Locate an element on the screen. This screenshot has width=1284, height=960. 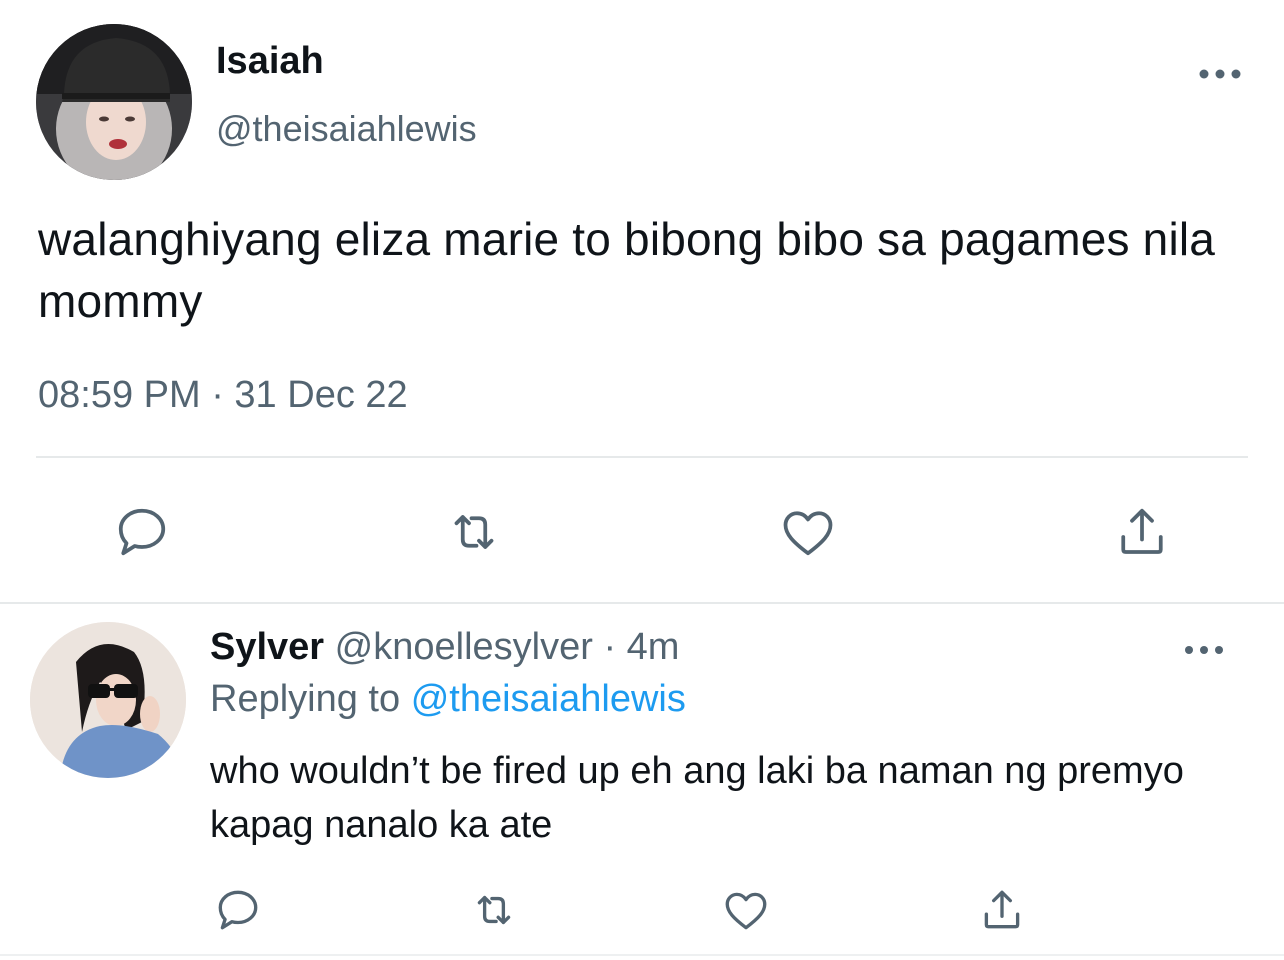
like-button is located at coordinates (808, 532).